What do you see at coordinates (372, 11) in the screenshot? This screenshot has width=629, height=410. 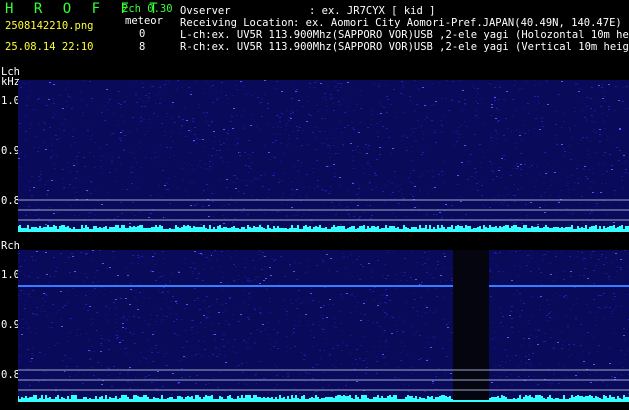 I see `observer-value: : ex. JR7CYX [ kid ]` at bounding box center [372, 11].